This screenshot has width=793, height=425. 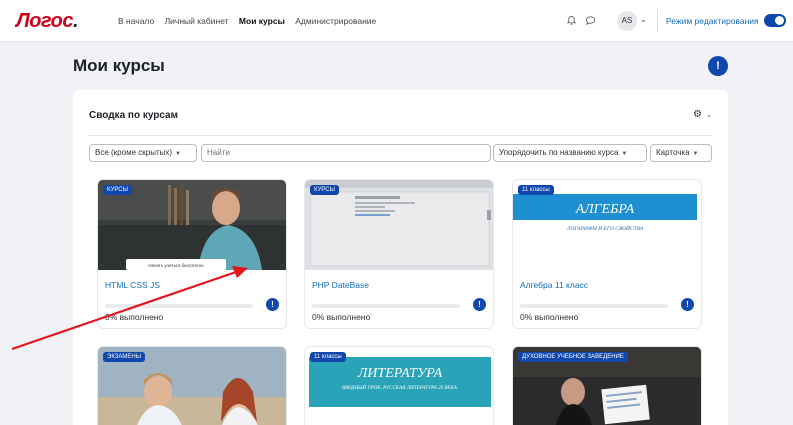 What do you see at coordinates (335, 21) in the screenshot?
I see `nav-item-admin: Администрирование` at bounding box center [335, 21].